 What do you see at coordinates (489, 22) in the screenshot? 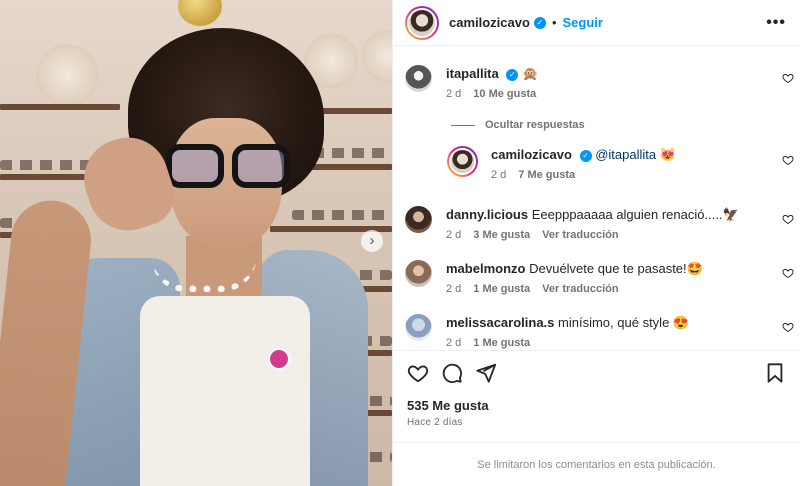
I see `author-username: camilozicavo` at bounding box center [489, 22].